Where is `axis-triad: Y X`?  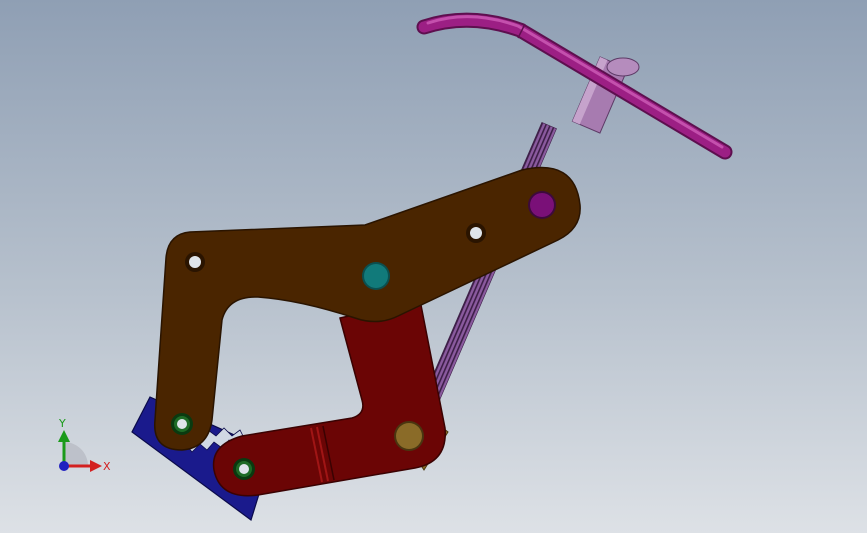
axis-triad: Y X is located at coordinates (84, 445).